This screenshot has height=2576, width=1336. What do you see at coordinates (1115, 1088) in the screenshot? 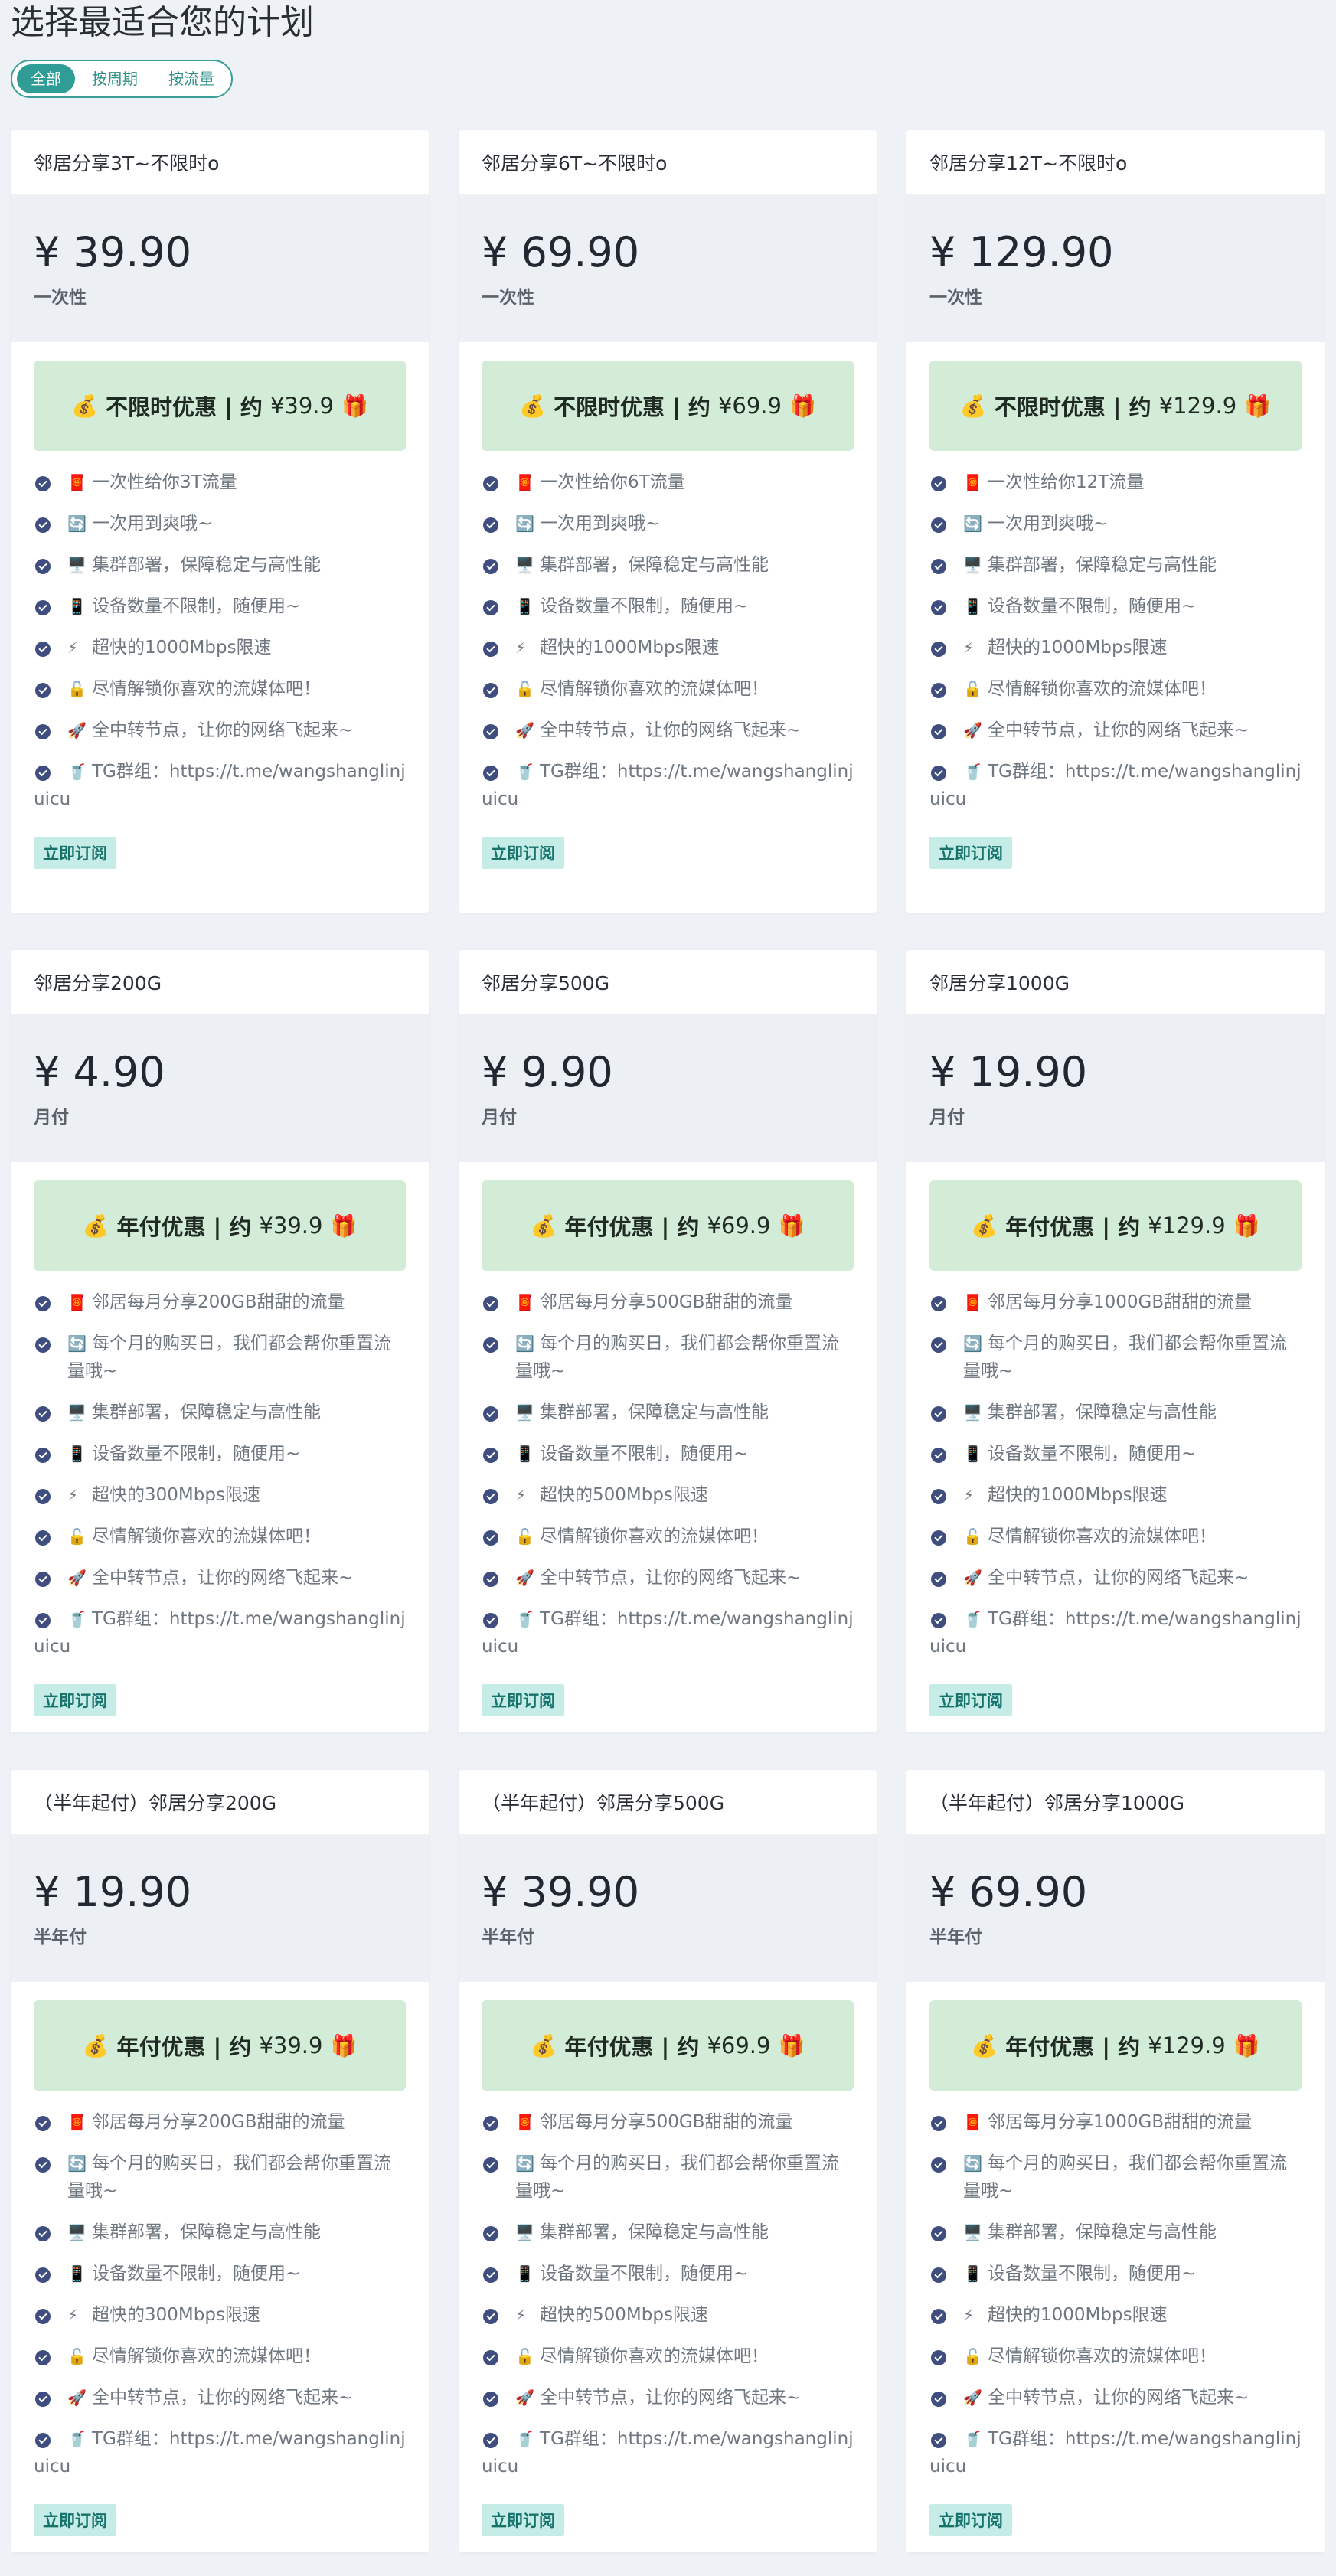
I see `price-block: ¥ 19.90 月付` at bounding box center [1115, 1088].